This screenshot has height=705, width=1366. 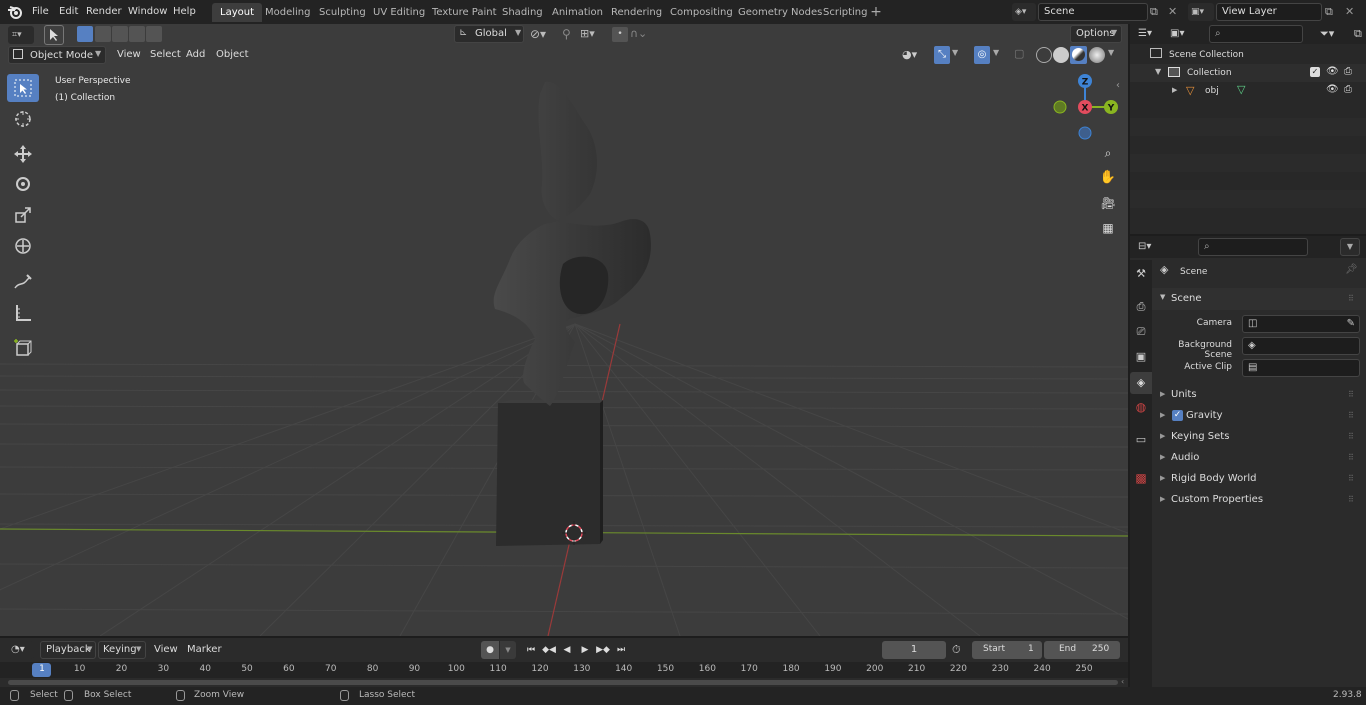 I want to click on world-tab-icon: ◍, so click(x=1141, y=408).